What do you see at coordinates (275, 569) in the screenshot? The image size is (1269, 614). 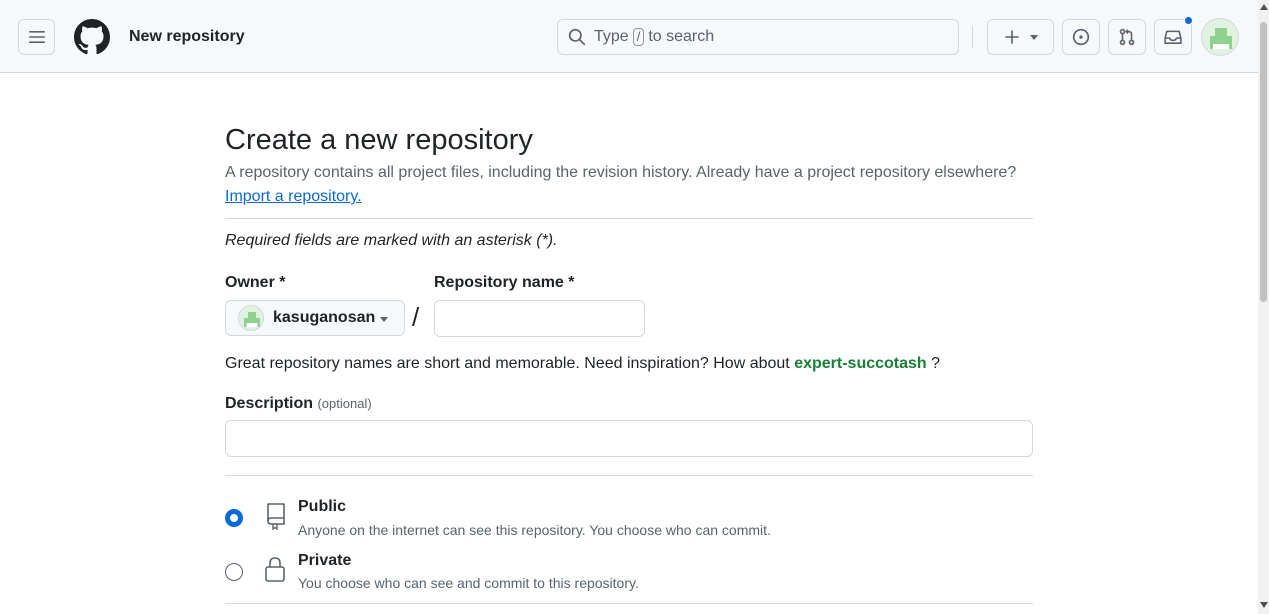 I see `lock-icon` at bounding box center [275, 569].